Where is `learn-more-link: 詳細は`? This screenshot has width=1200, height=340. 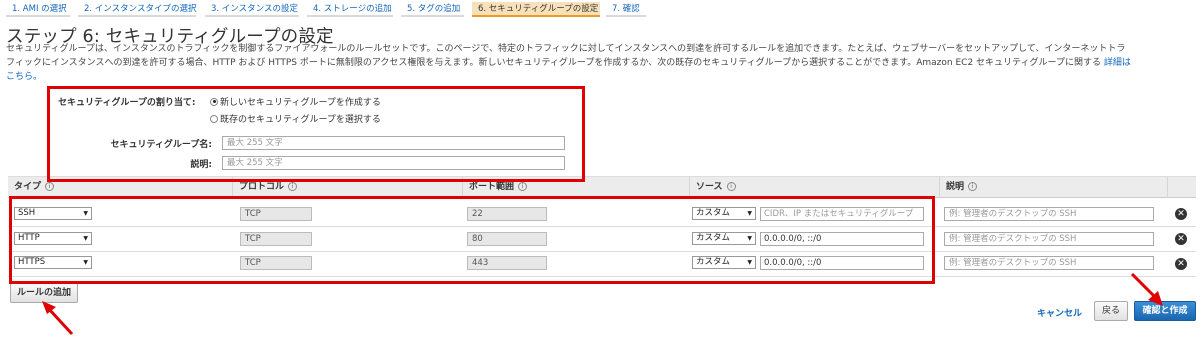 learn-more-link: 詳細は is located at coordinates (1117, 63).